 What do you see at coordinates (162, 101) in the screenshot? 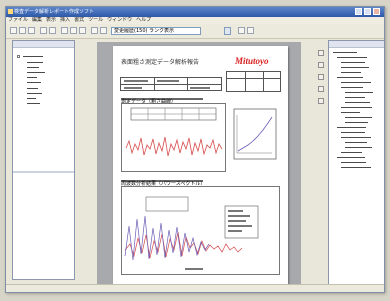
I see `section-label: 測定データ（粗さ曲線）` at bounding box center [162, 101].